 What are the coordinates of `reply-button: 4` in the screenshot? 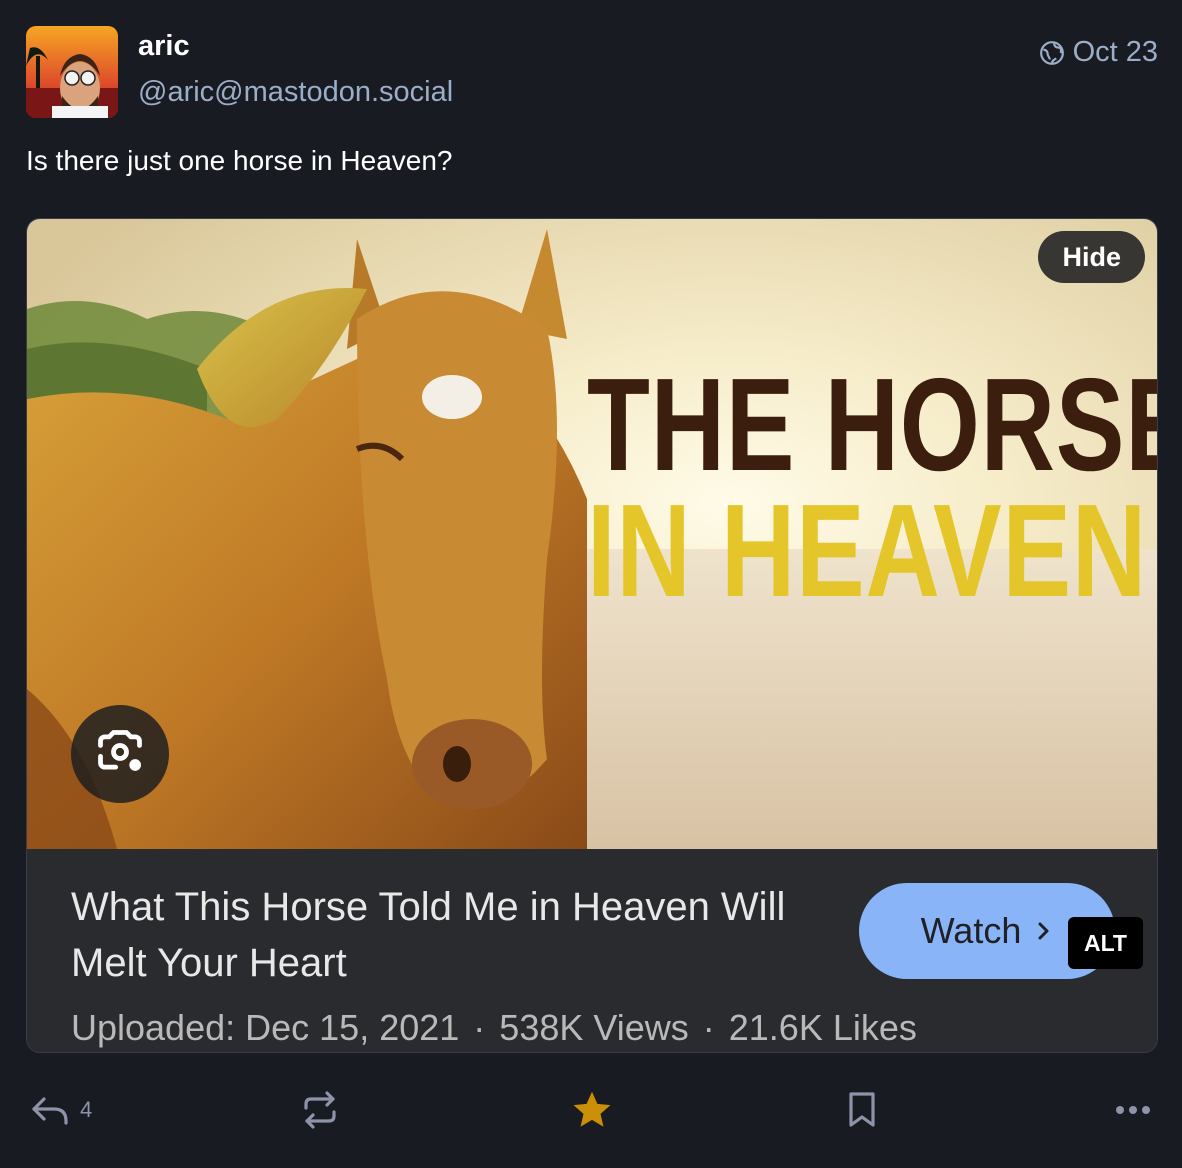 It's located at (61, 1110).